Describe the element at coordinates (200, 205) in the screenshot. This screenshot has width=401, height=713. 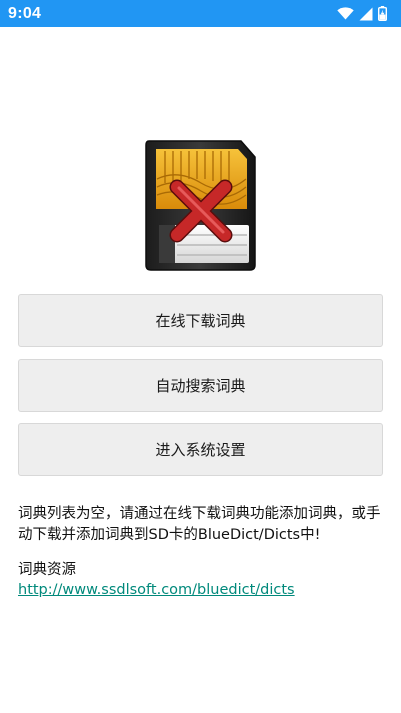
I see `sd-card-error-icon` at that location.